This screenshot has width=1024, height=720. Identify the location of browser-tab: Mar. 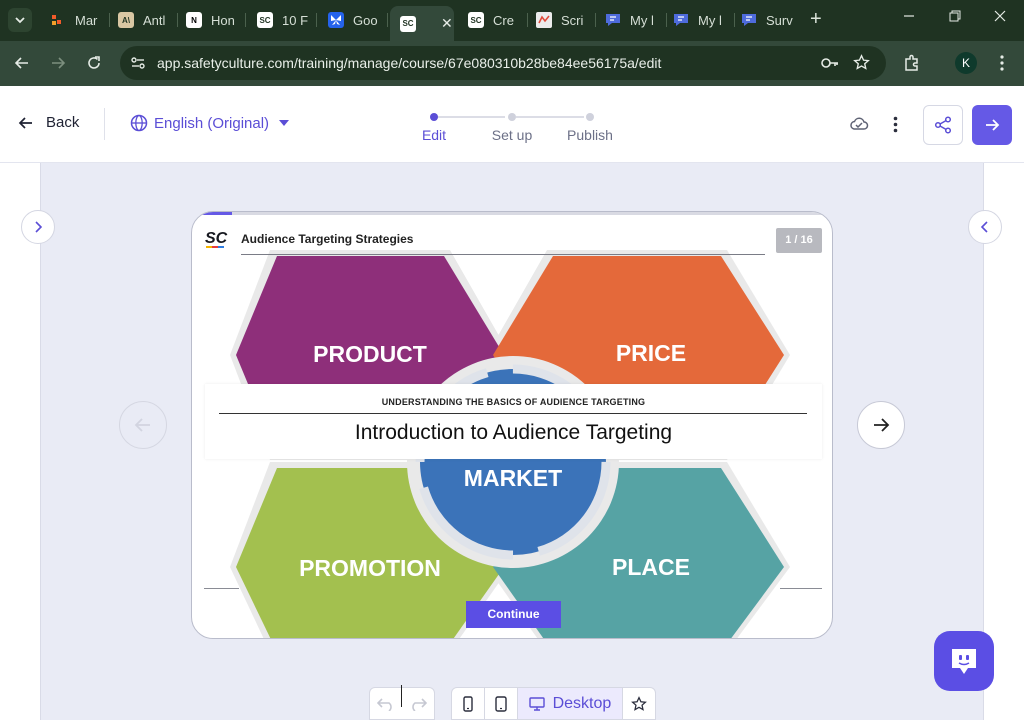
(80, 20).